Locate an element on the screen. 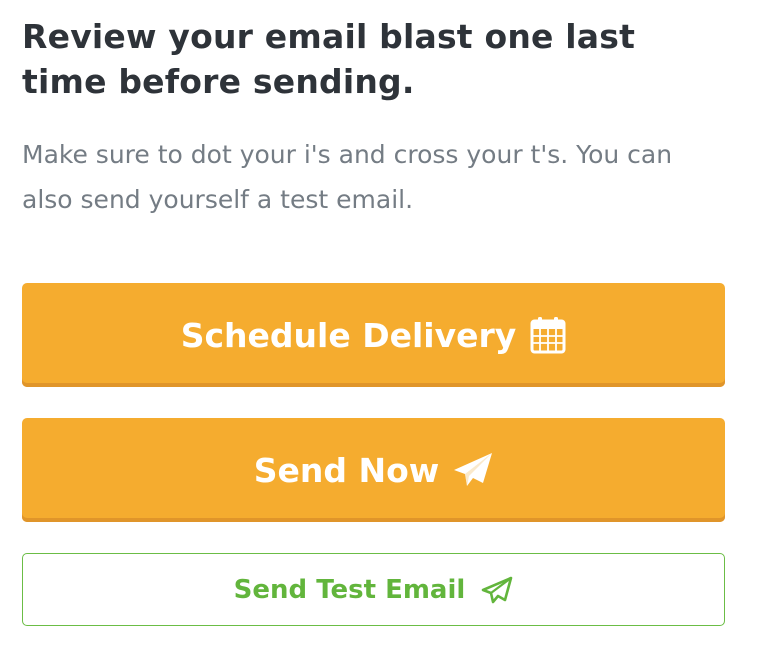 The height and width of the screenshot is (645, 775). paper-plane-icon is located at coordinates (473, 470).